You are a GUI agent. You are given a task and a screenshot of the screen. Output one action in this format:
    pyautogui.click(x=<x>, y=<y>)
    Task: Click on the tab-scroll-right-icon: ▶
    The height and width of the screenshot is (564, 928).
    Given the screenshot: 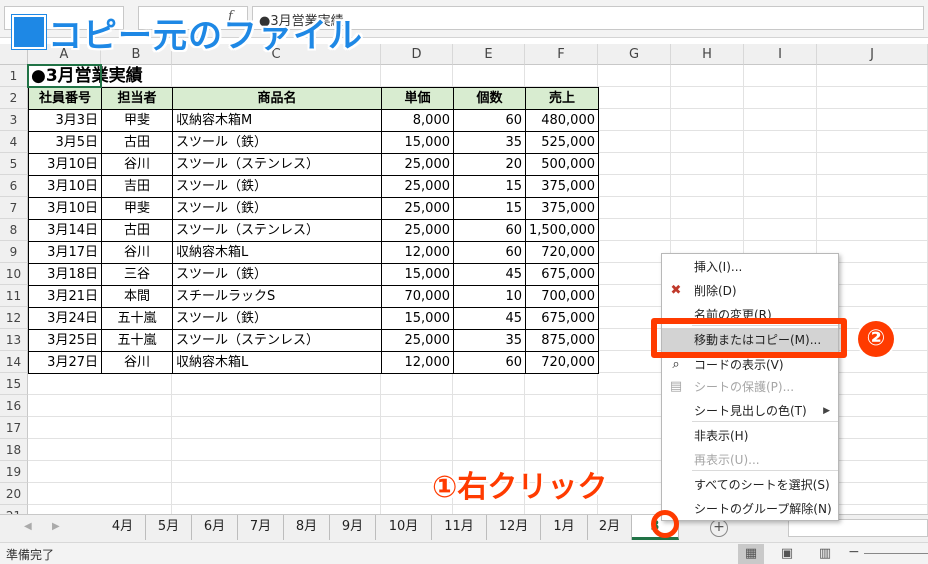 What is the action you would take?
    pyautogui.click(x=56, y=526)
    